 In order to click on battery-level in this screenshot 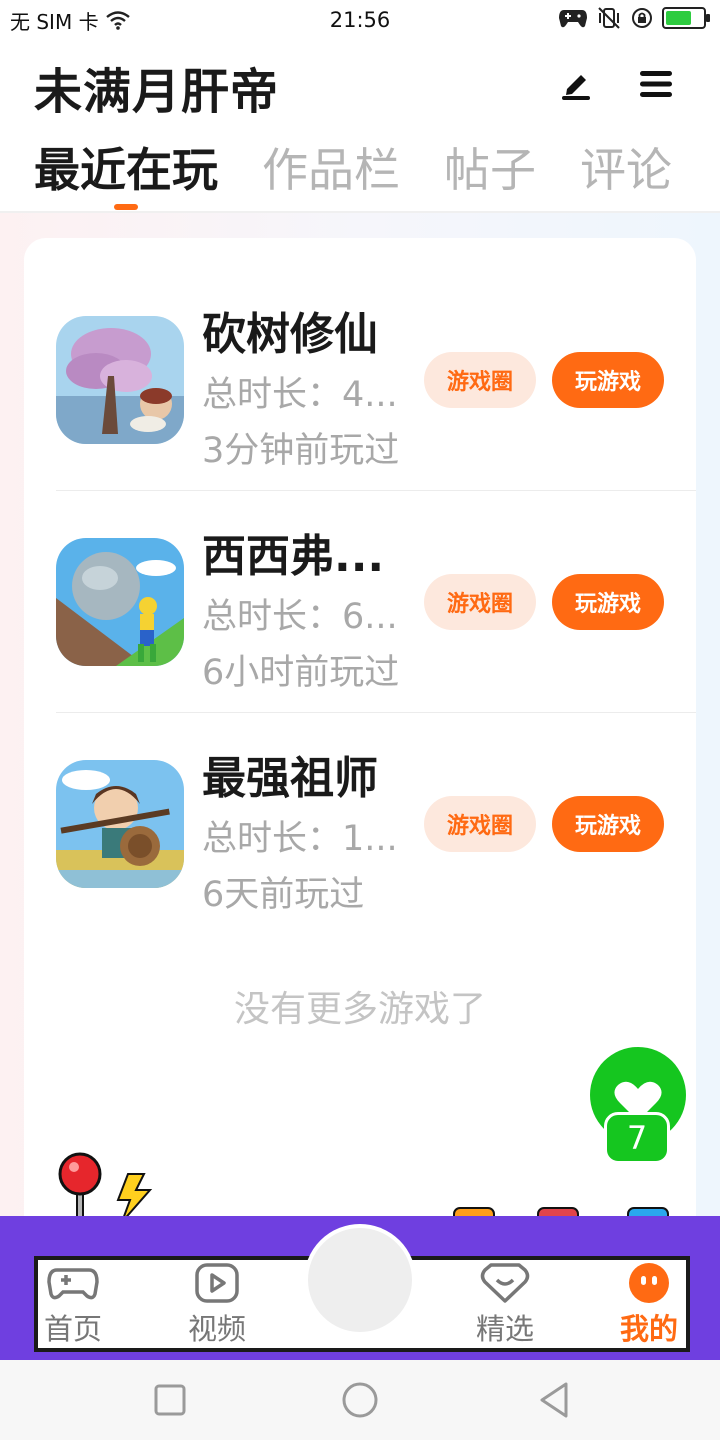, I will do `click(679, 18)`.